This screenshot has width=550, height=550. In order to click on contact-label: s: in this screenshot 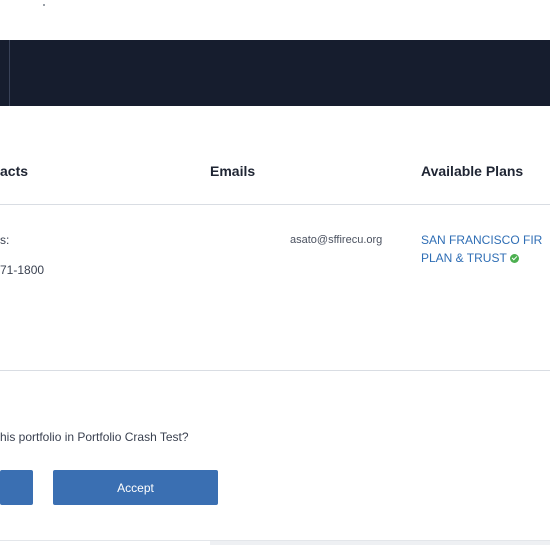, I will do `click(5, 240)`.